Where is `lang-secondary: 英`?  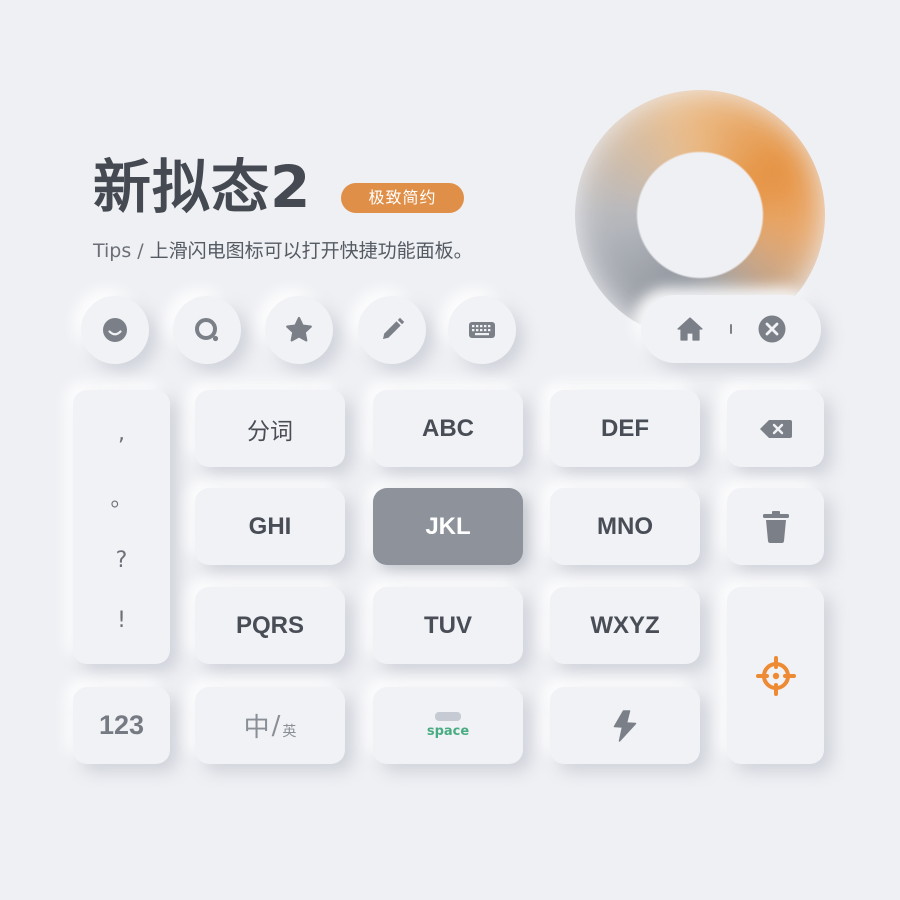
lang-secondary: 英 is located at coordinates (289, 731).